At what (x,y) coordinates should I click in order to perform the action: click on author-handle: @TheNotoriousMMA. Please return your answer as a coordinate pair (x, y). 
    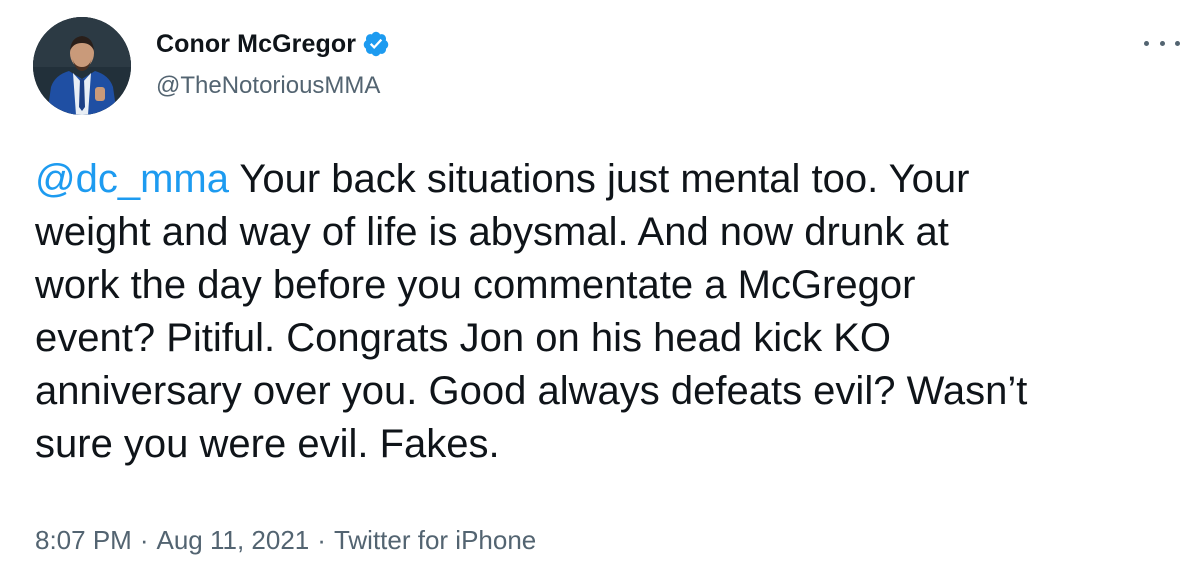
    Looking at the image, I should click on (268, 86).